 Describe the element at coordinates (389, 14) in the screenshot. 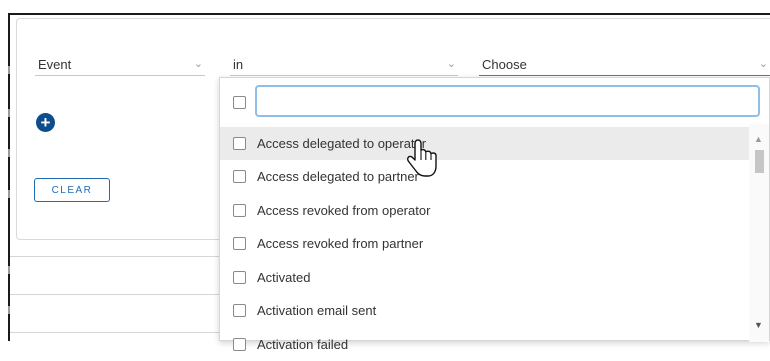

I see `window-top-edge` at that location.